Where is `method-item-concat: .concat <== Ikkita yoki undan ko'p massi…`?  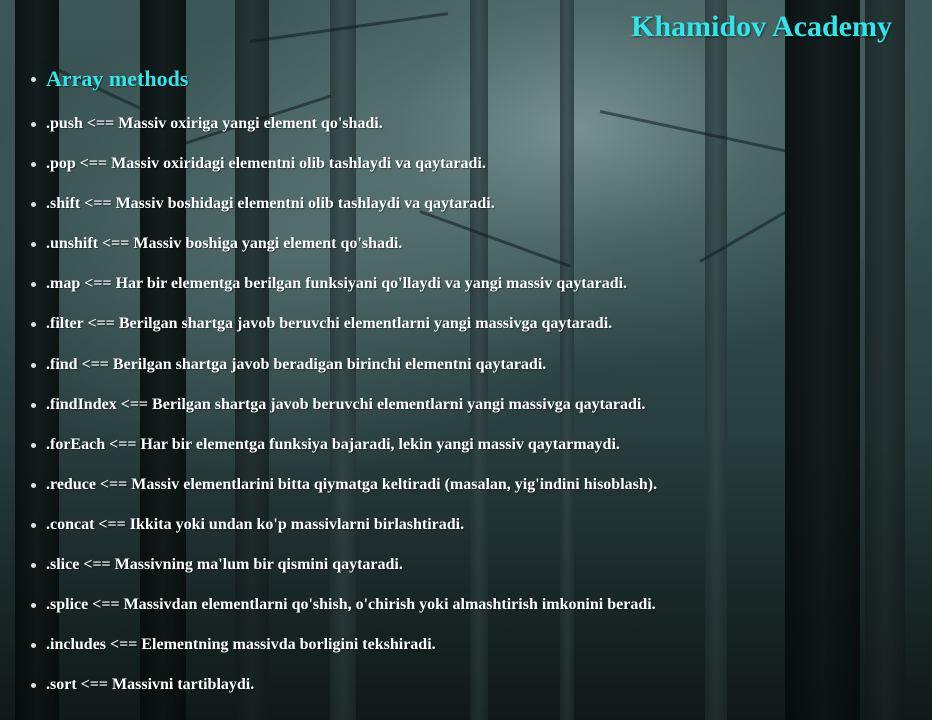 method-item-concat: .concat <== Ikkita yoki undan ko'p massi… is located at coordinates (481, 525).